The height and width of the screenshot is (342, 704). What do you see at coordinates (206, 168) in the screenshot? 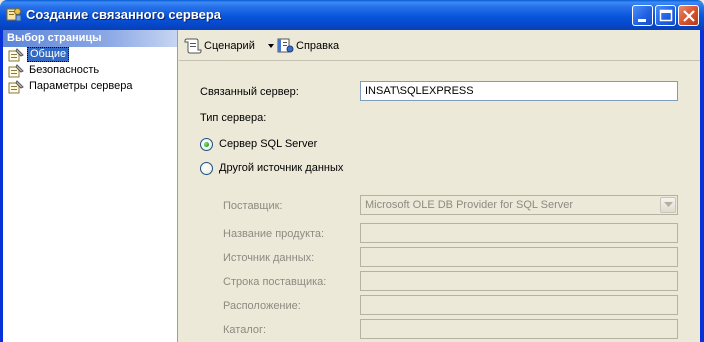
I see `radio-other-source` at bounding box center [206, 168].